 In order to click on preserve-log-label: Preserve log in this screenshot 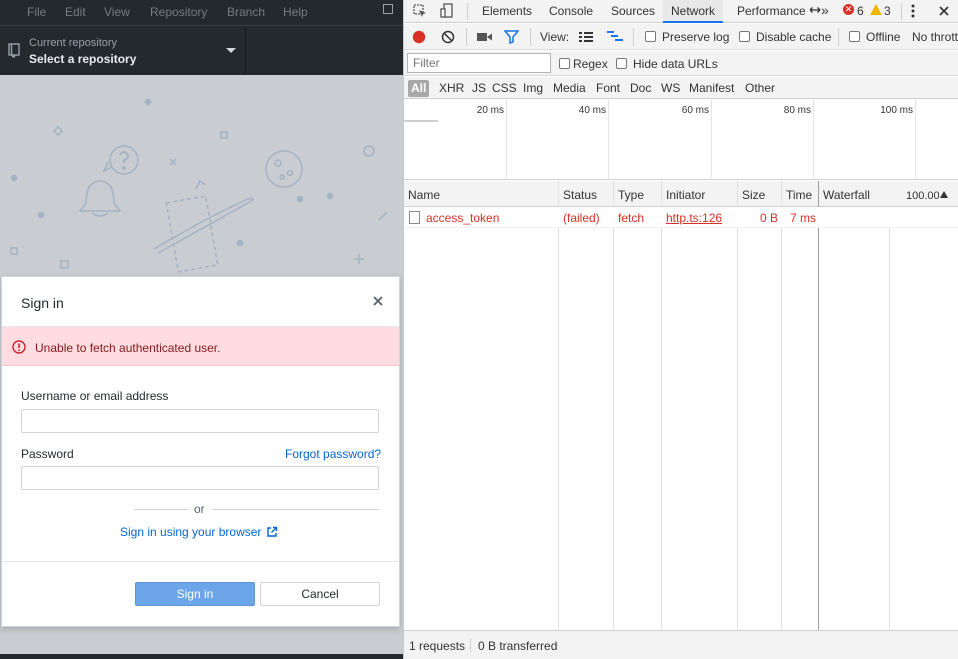, I will do `click(695, 37)`.